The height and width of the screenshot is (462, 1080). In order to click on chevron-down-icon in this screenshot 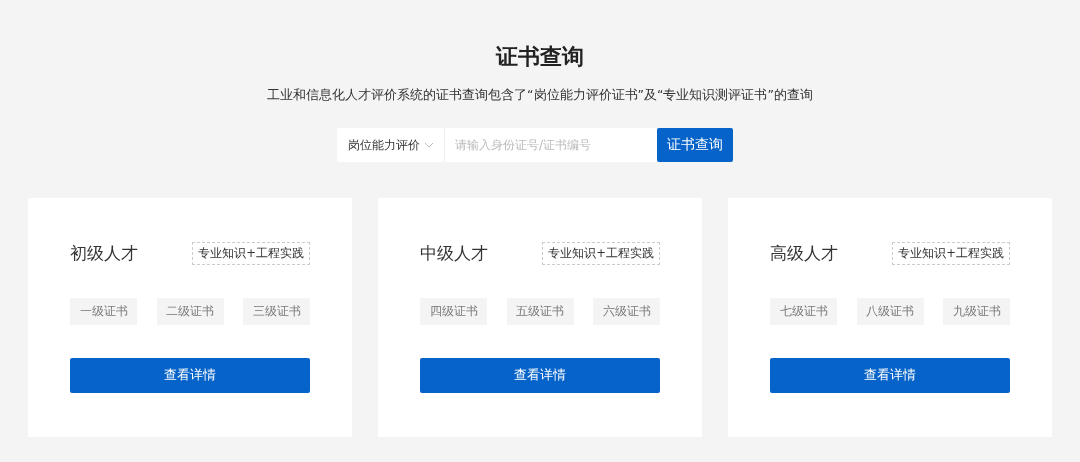, I will do `click(428, 145)`.